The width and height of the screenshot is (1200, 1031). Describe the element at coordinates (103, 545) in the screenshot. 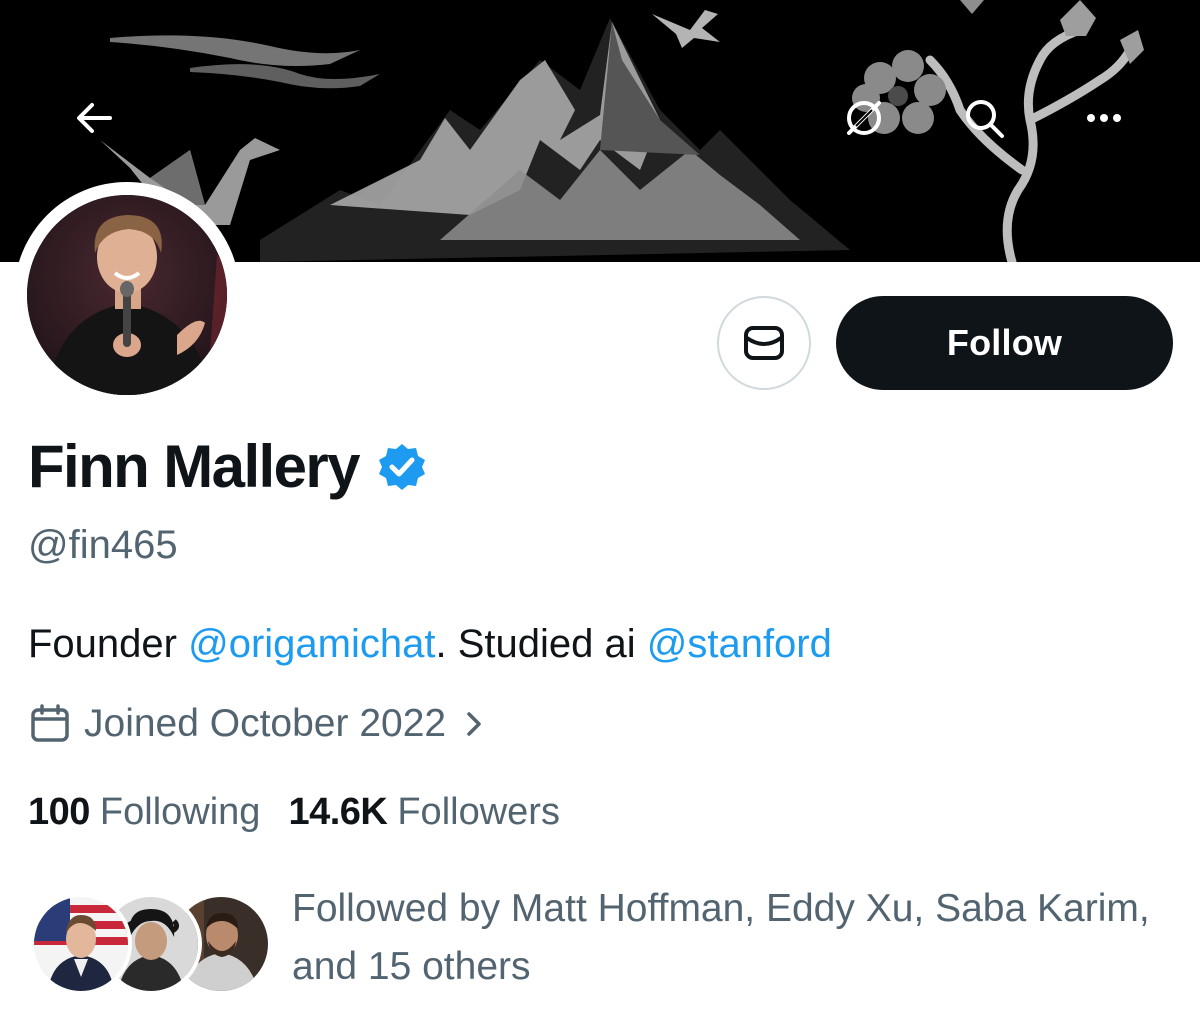

I see `profile-handle: @fin465` at that location.